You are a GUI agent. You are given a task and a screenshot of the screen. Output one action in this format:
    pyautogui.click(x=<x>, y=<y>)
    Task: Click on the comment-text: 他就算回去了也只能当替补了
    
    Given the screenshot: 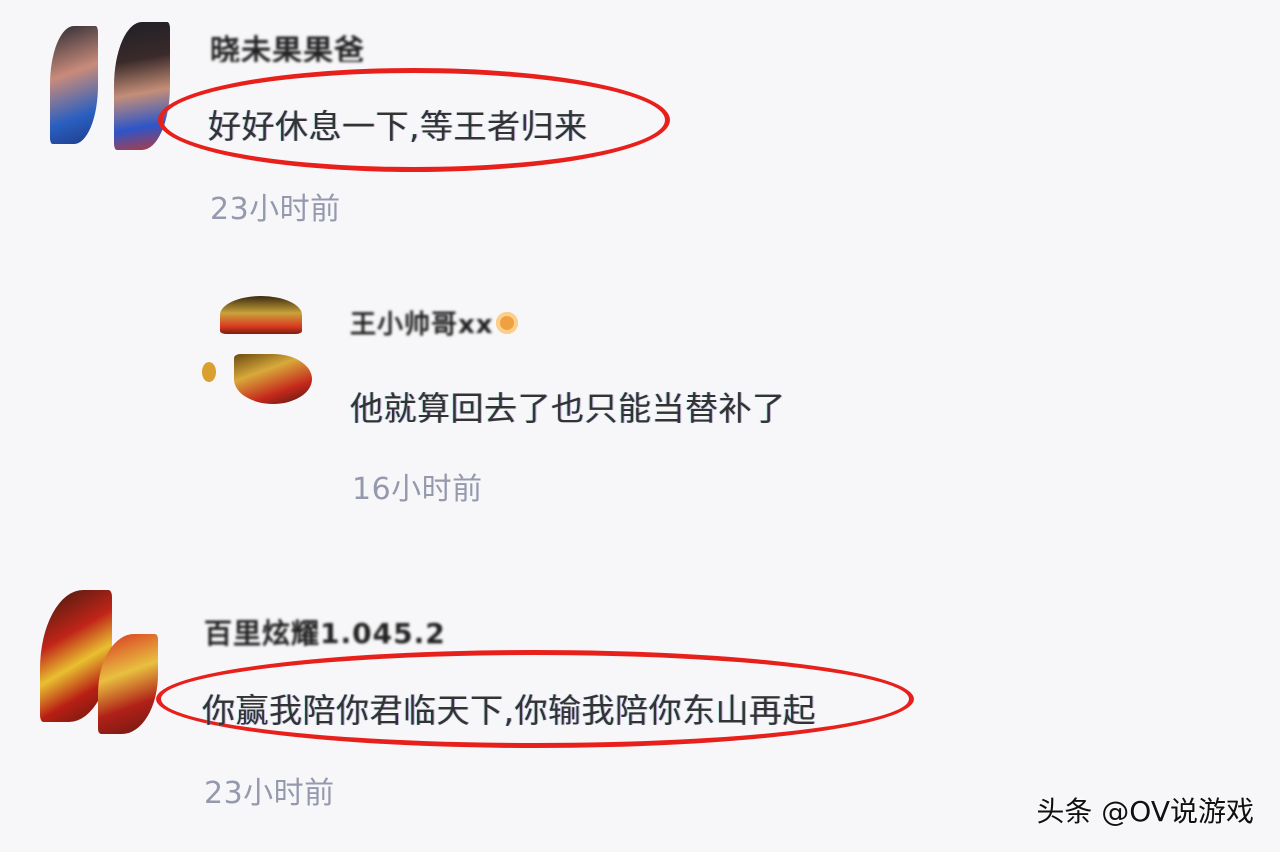 What is the action you would take?
    pyautogui.click(x=568, y=408)
    